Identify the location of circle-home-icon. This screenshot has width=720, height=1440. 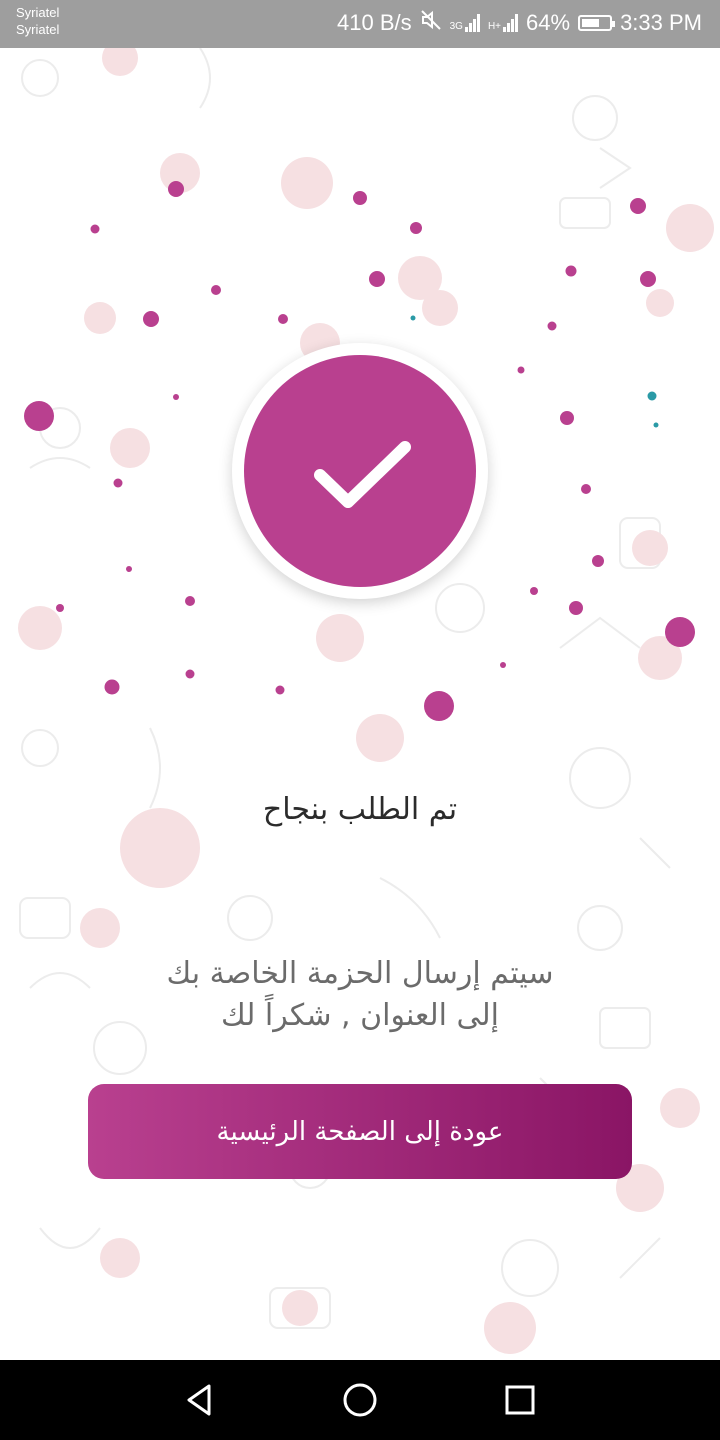
(360, 1400).